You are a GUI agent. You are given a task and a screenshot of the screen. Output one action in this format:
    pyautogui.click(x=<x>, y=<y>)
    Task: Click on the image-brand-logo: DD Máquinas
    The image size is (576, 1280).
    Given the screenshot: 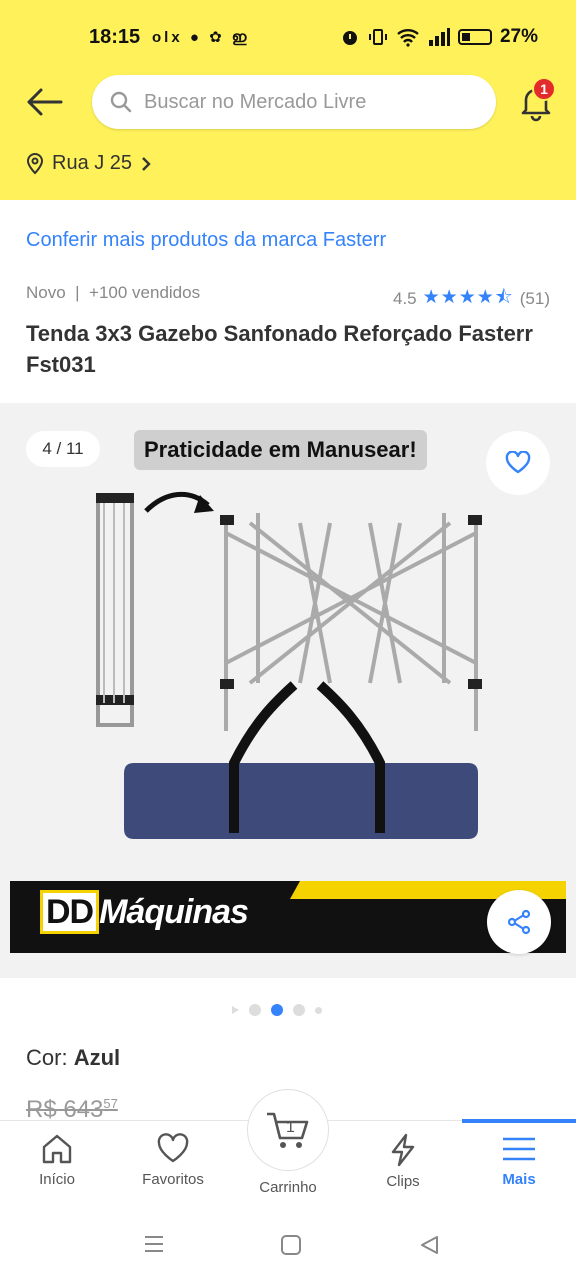 What is the action you would take?
    pyautogui.click(x=144, y=912)
    